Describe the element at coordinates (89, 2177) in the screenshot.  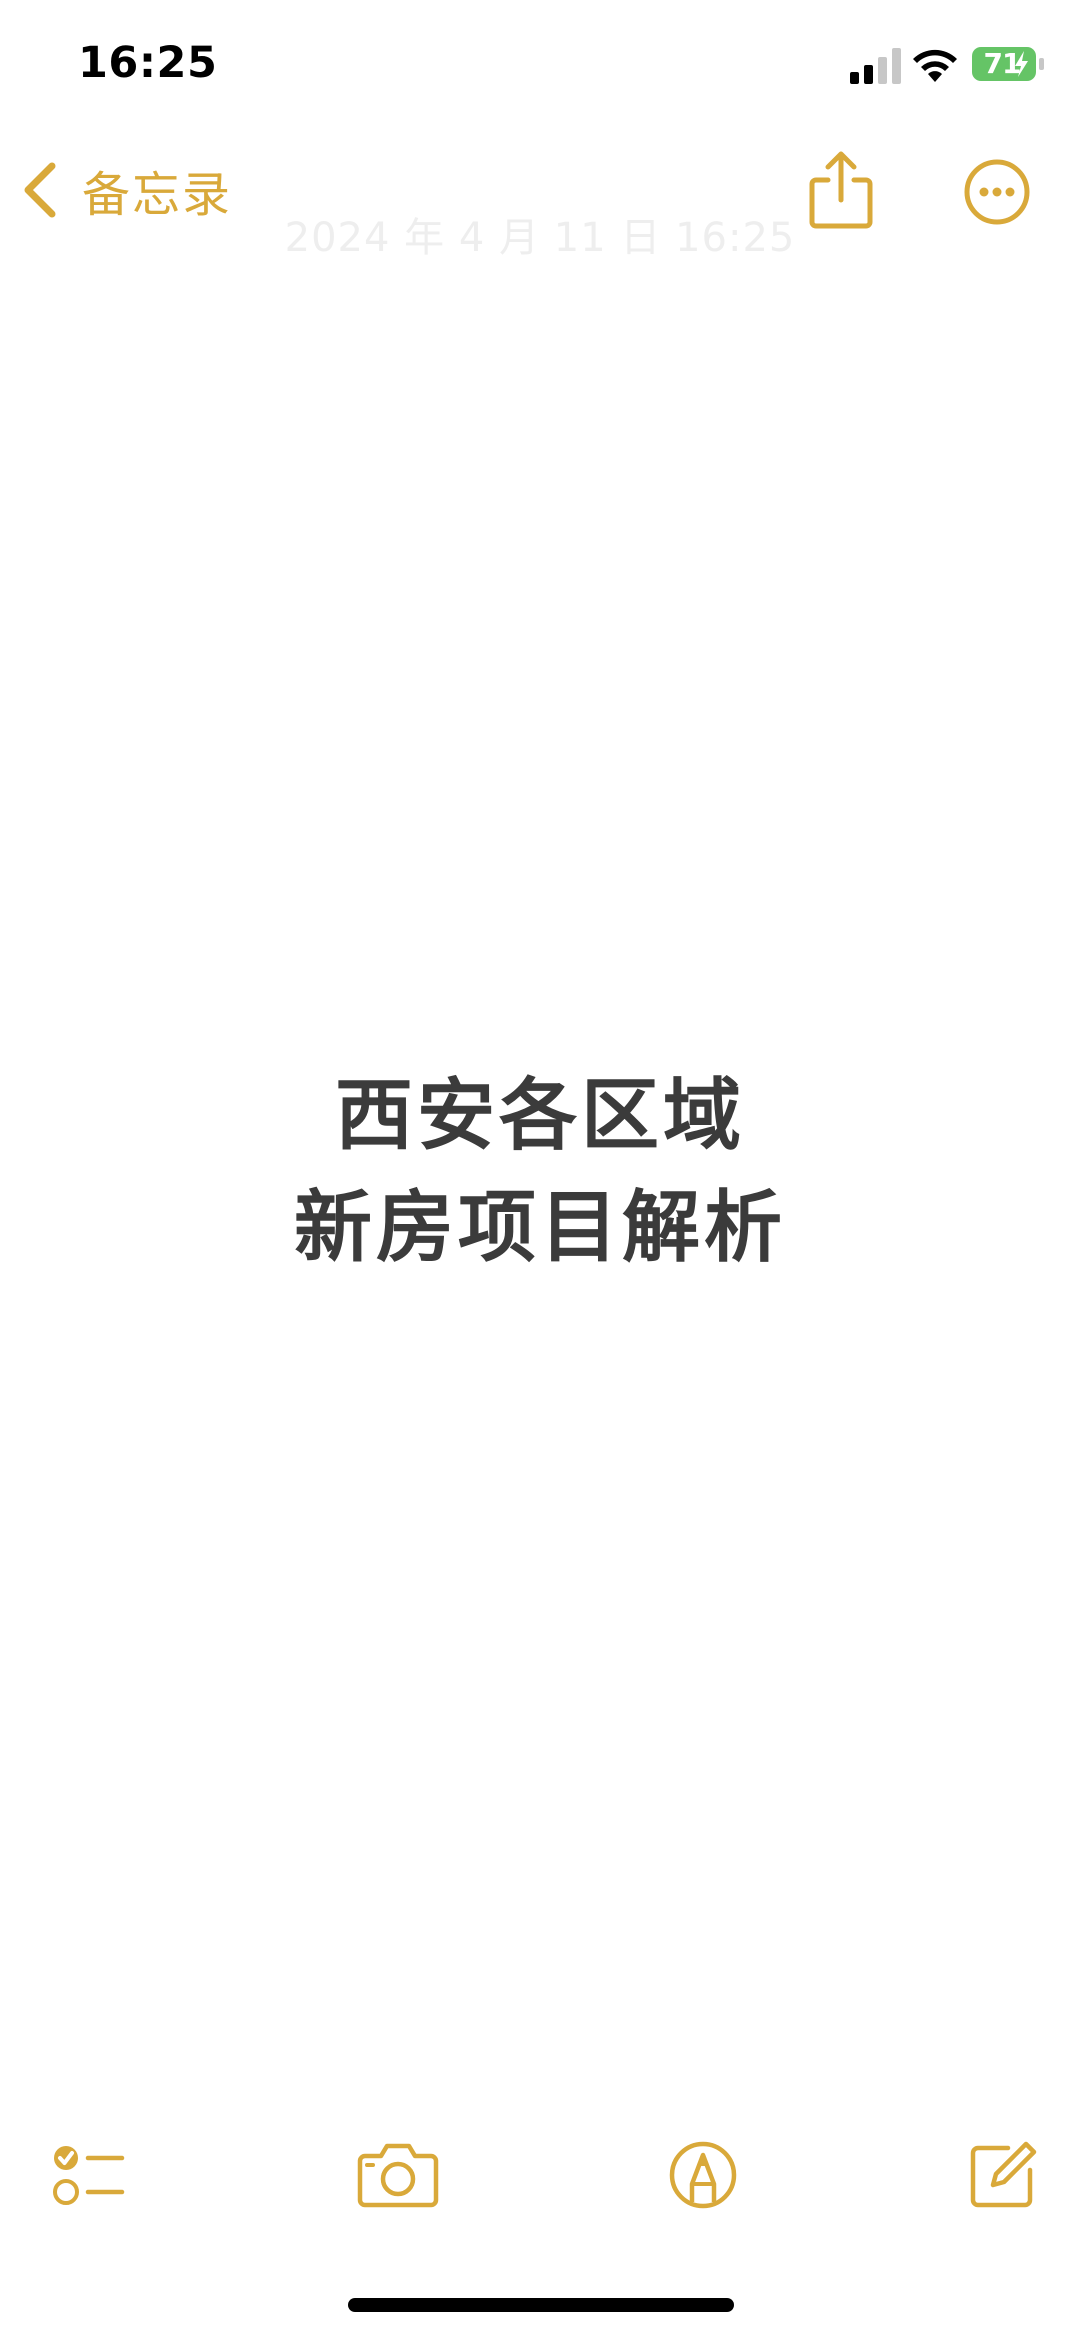
I see `checklist-icon` at that location.